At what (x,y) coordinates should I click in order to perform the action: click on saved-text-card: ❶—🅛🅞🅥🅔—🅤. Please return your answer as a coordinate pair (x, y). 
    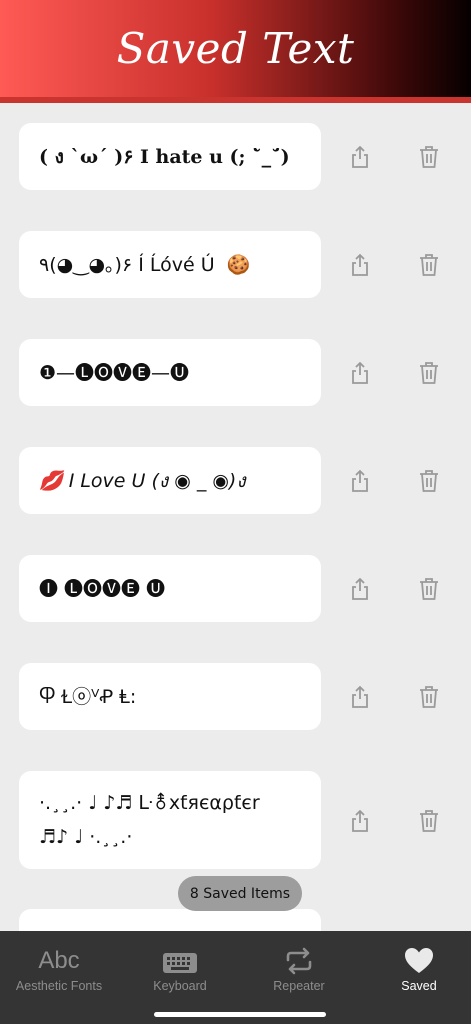
    Looking at the image, I should click on (170, 372).